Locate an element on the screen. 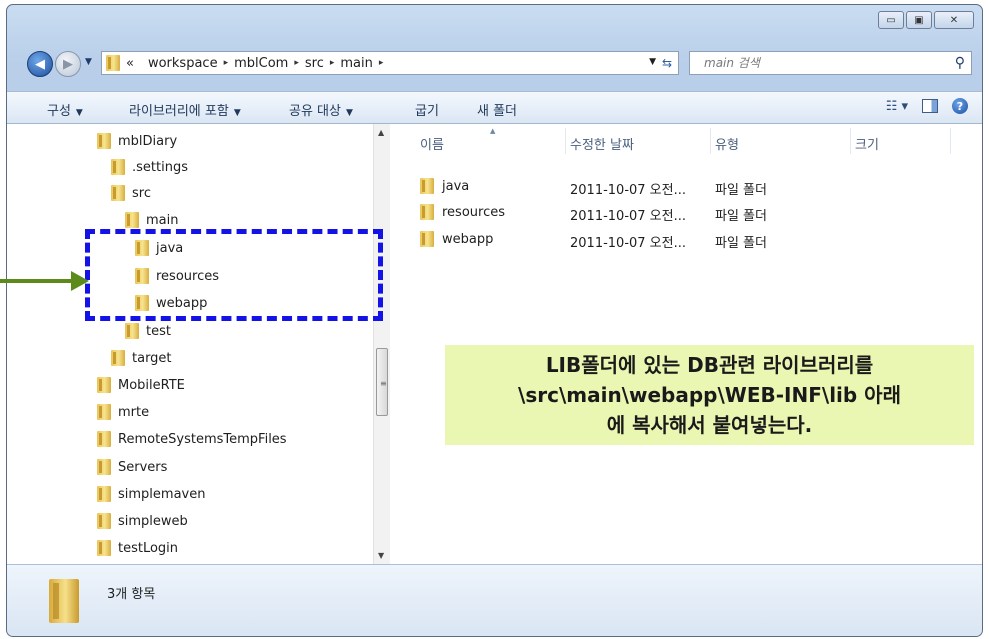 The width and height of the screenshot is (989, 639). tree-item-label: mblDiary is located at coordinates (148, 141).